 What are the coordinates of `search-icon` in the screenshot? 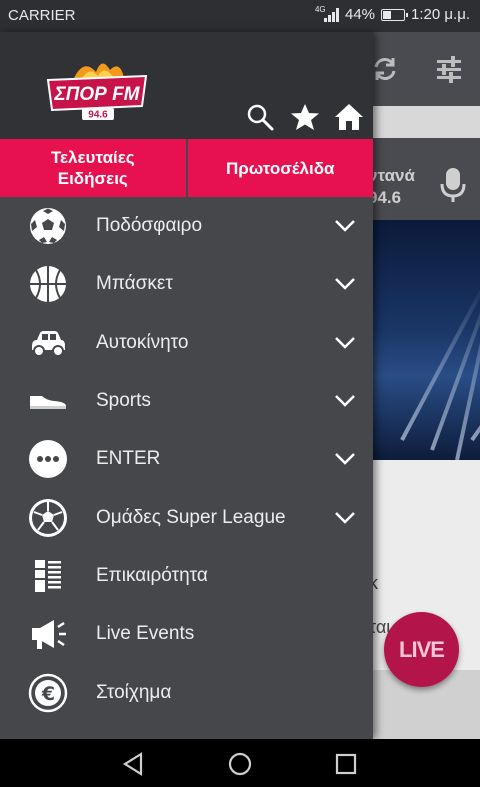 It's located at (260, 117).